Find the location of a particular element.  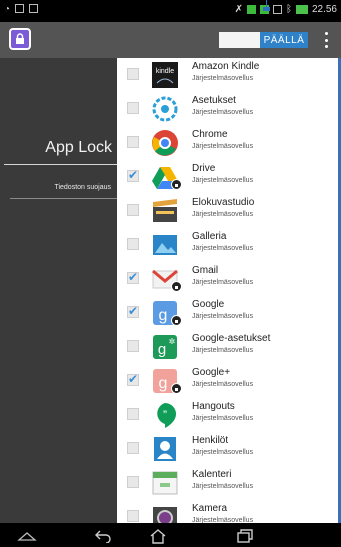

calendar-icon is located at coordinates (165, 483).